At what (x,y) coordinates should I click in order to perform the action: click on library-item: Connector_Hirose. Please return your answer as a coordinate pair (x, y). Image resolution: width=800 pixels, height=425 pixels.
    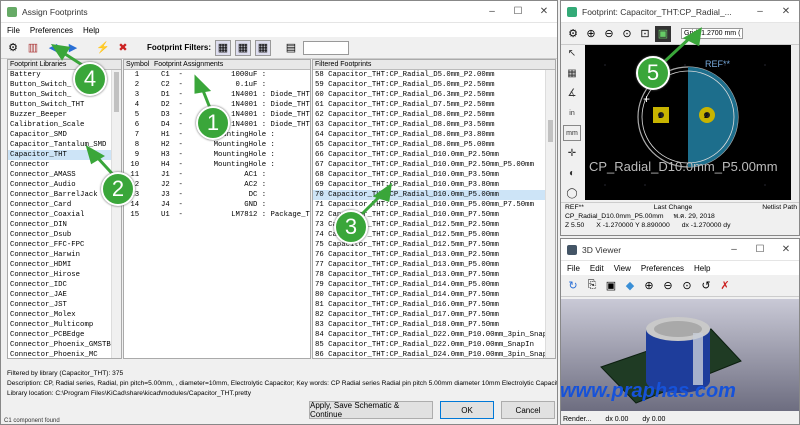
    Looking at the image, I should click on (64, 275).